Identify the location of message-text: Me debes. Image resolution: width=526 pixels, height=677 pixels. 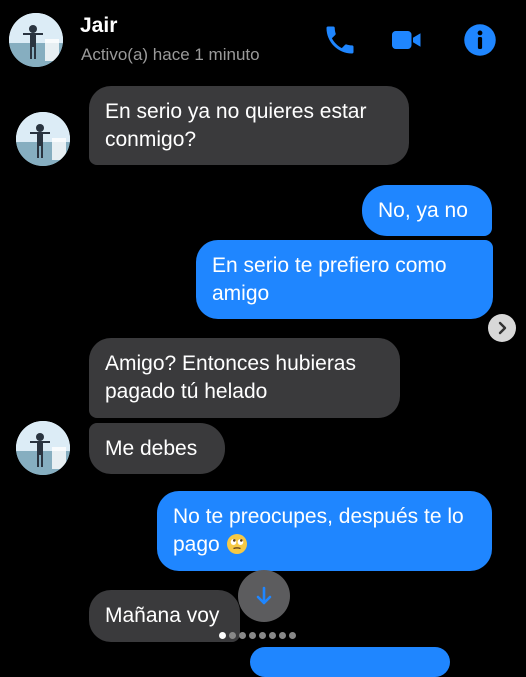
(151, 448).